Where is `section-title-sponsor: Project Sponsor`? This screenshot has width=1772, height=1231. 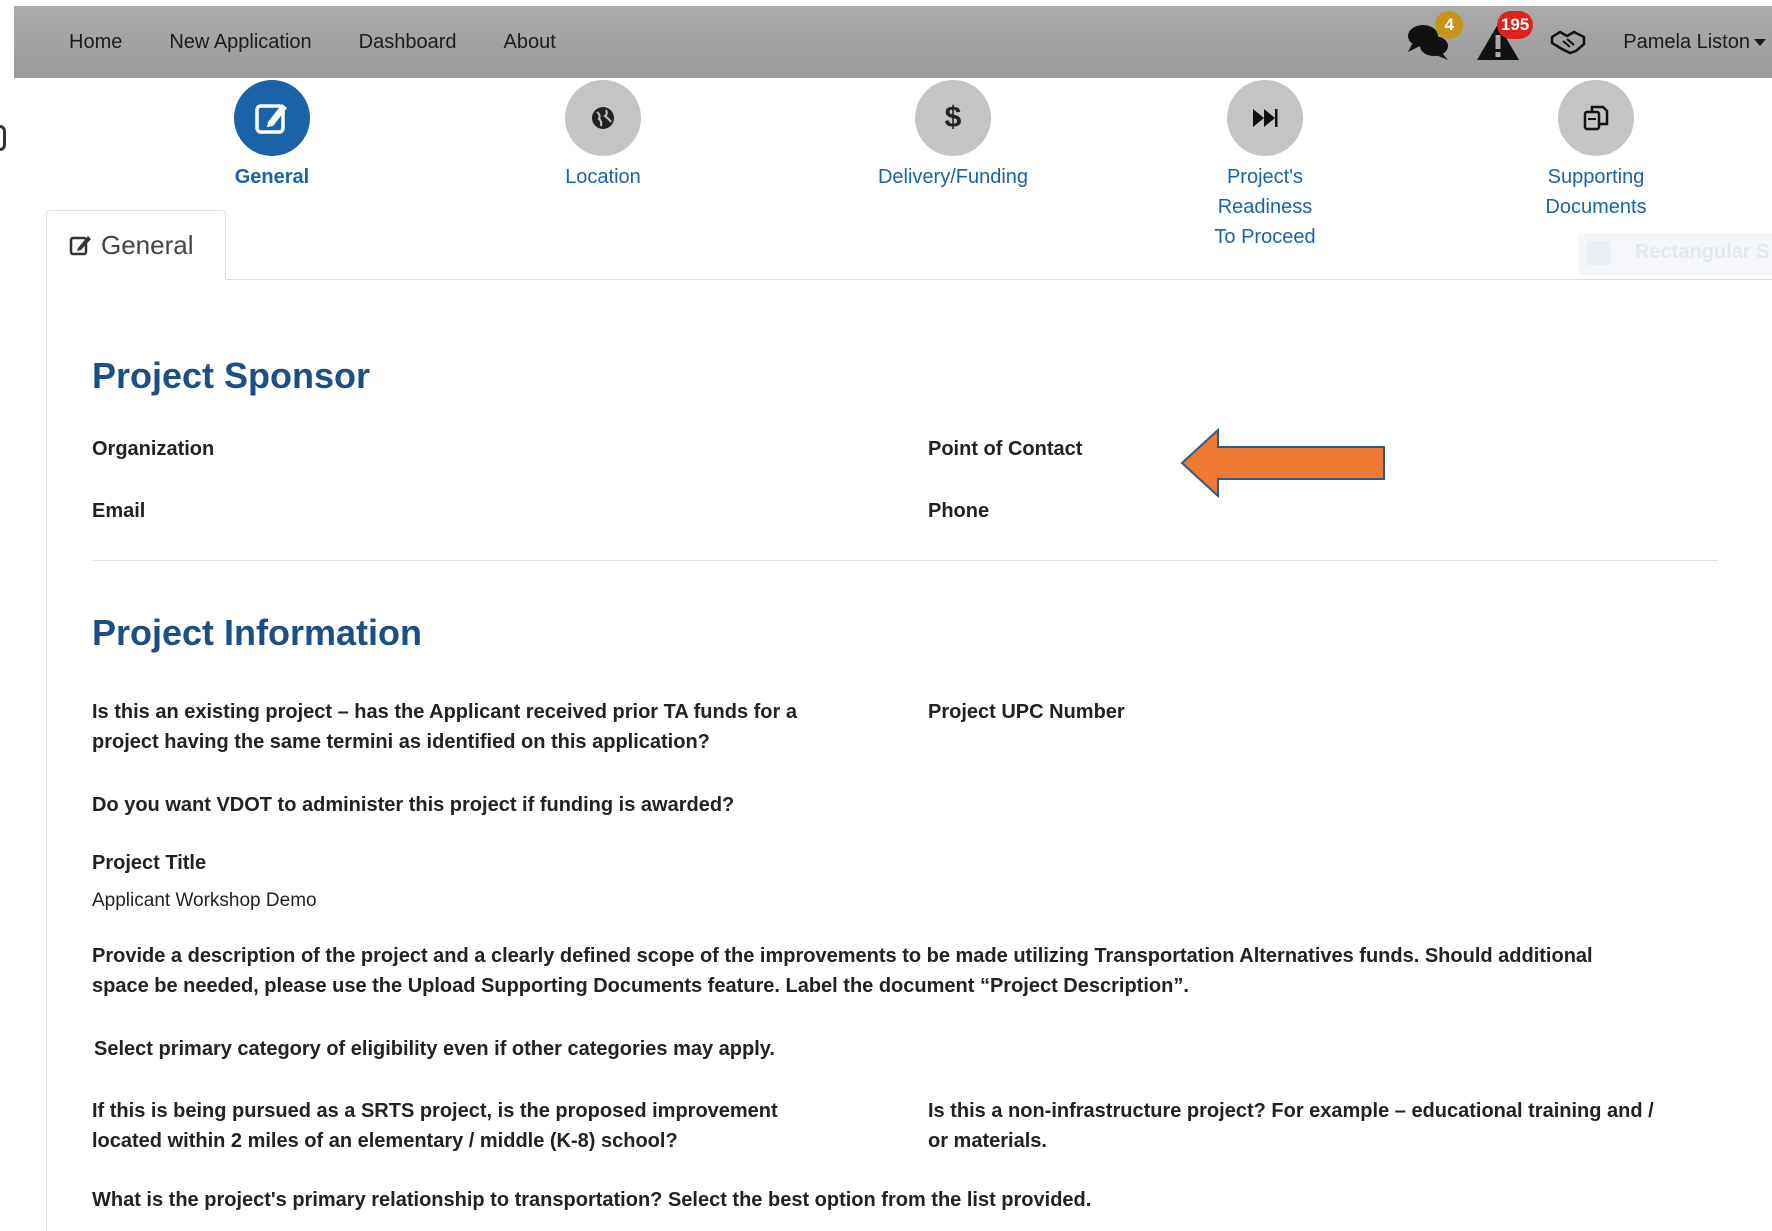 section-title-sponsor: Project Sponsor is located at coordinates (231, 375).